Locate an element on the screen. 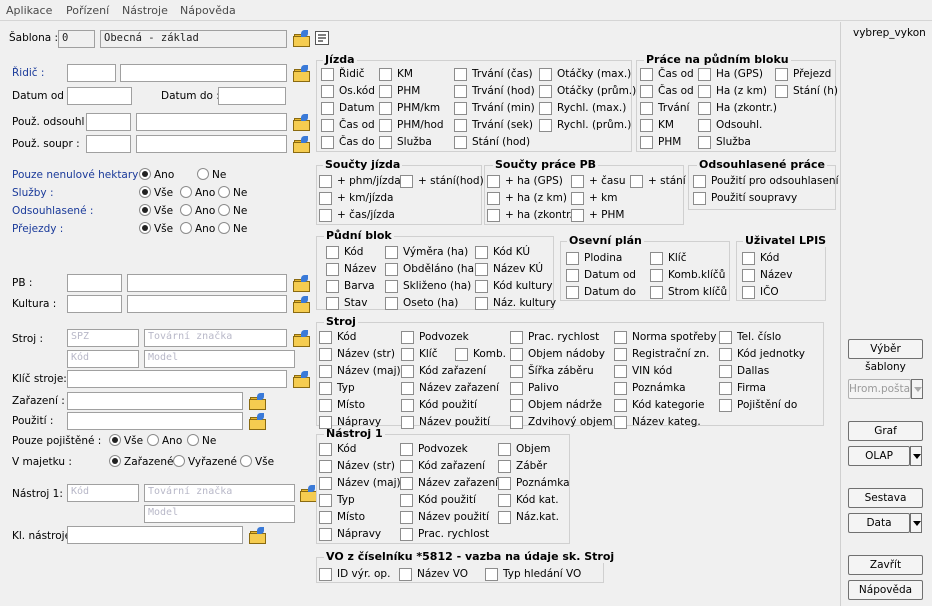 This screenshot has height=606, width=932. insured-no-radio is located at coordinates (193, 440).